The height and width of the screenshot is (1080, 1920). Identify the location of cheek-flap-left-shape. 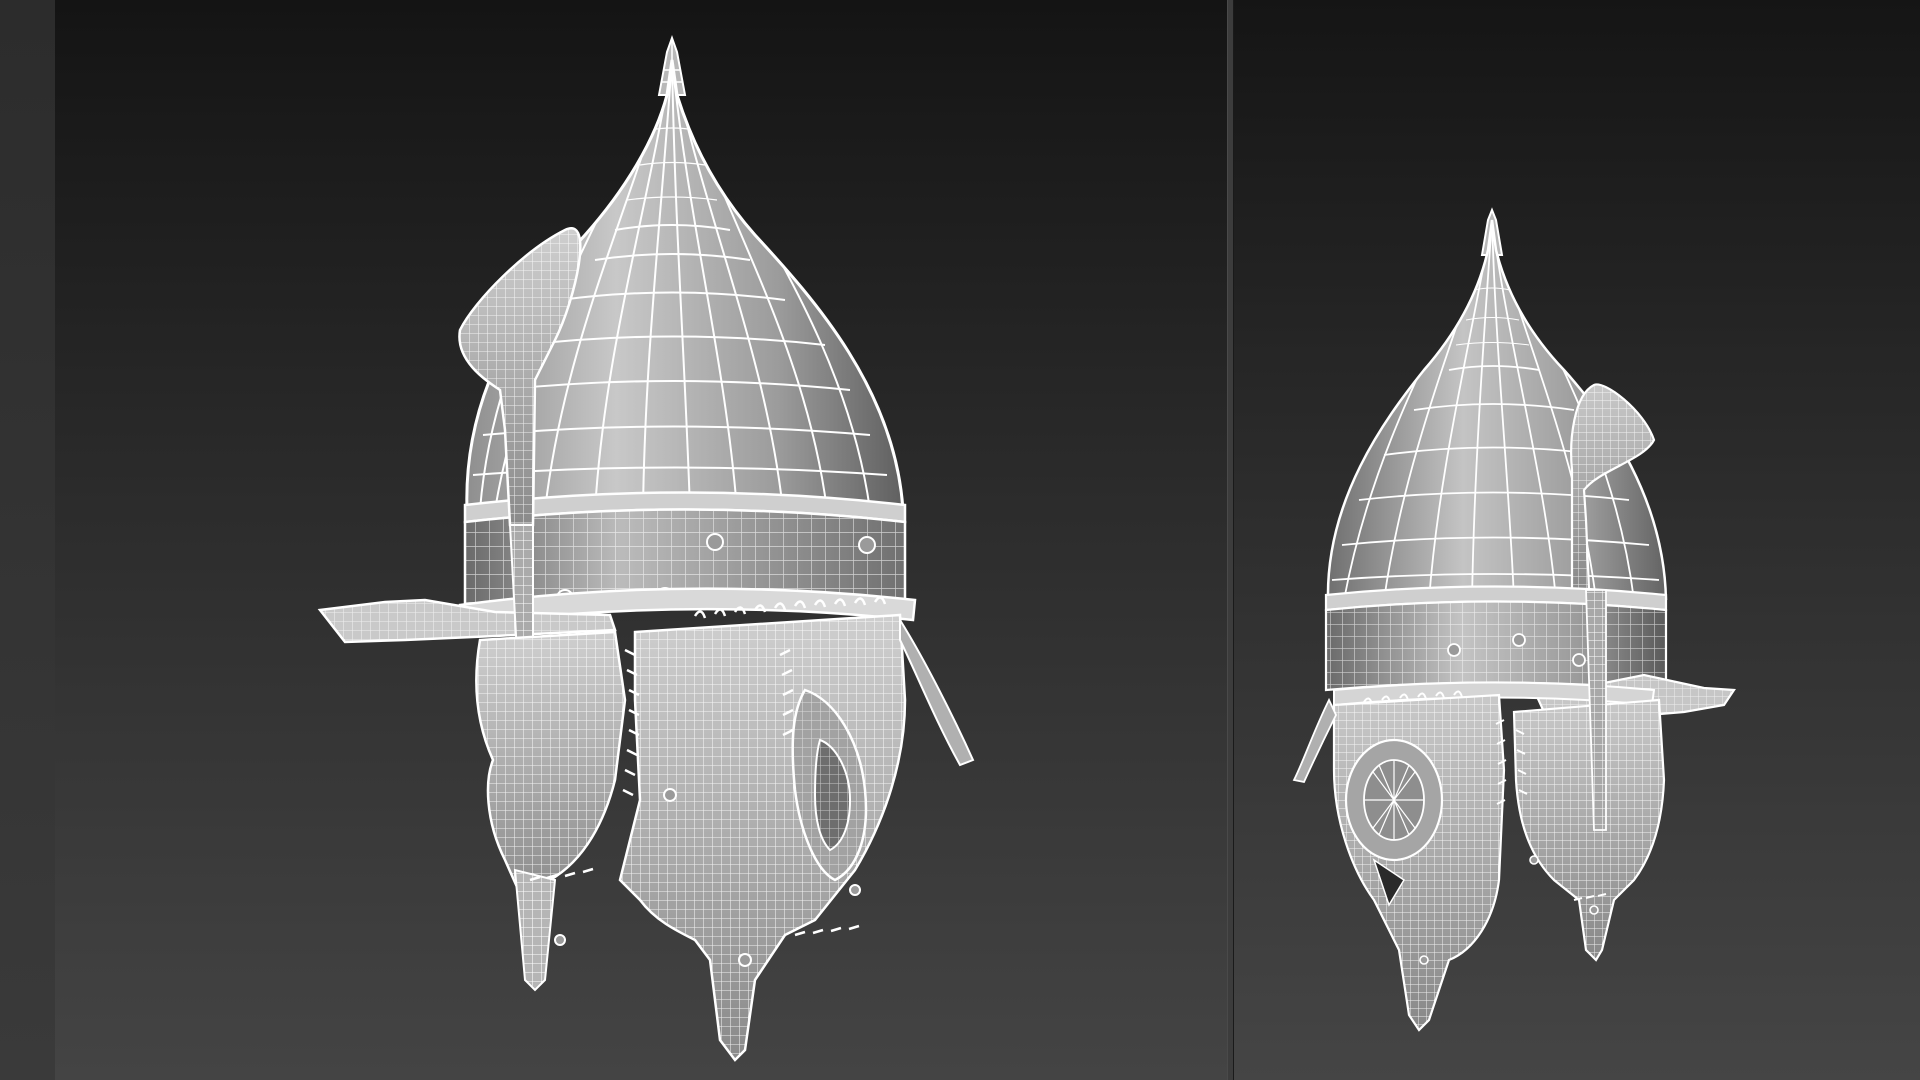
(551, 769).